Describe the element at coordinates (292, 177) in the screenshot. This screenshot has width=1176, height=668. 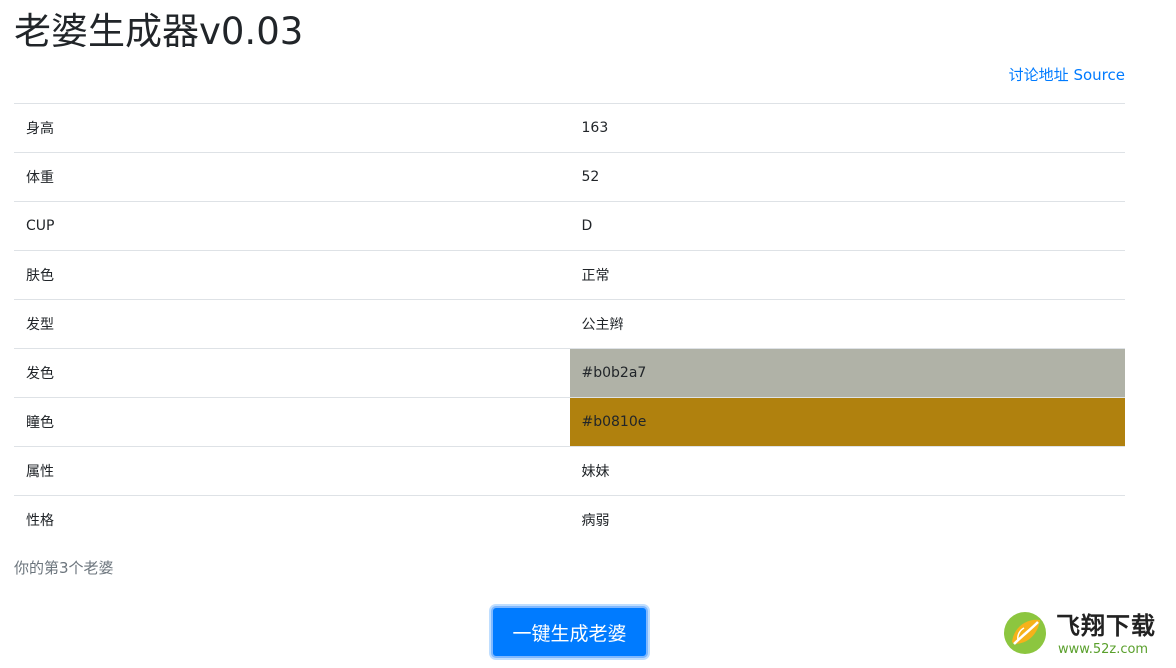
I see `attribute-label: 体重` at that location.